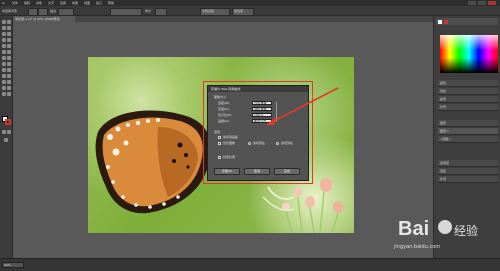 The width and height of the screenshot is (500, 271). What do you see at coordinates (6, 137) in the screenshot?
I see `tools-panel` at bounding box center [6, 137].